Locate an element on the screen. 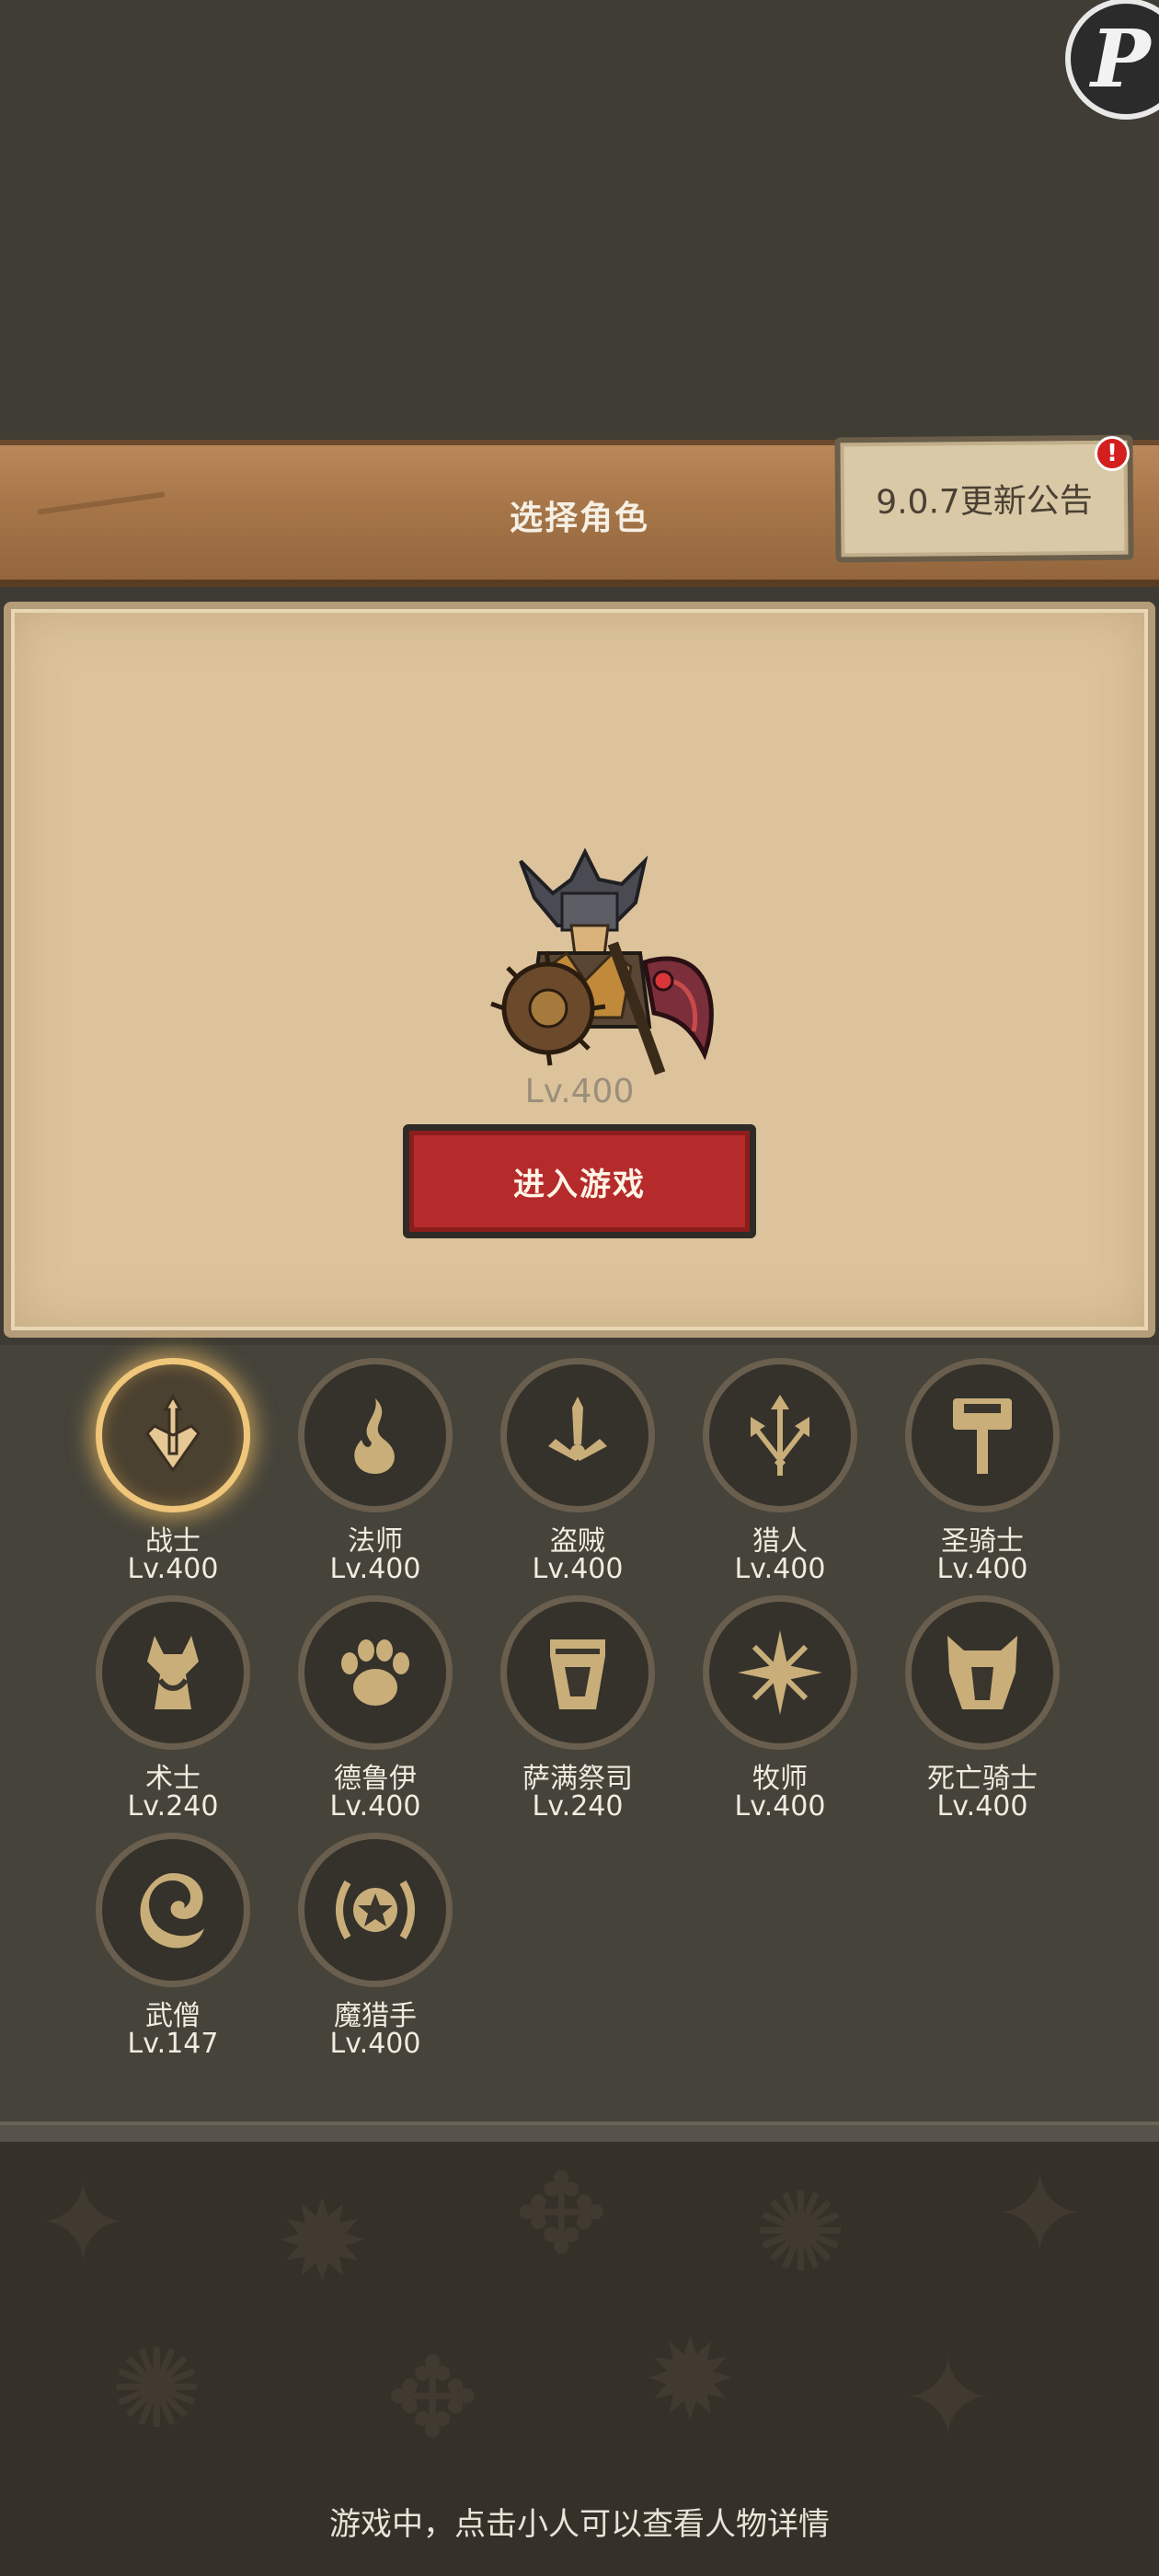 Image resolution: width=1159 pixels, height=2576 pixels. star-emblem-icon is located at coordinates (375, 1910).